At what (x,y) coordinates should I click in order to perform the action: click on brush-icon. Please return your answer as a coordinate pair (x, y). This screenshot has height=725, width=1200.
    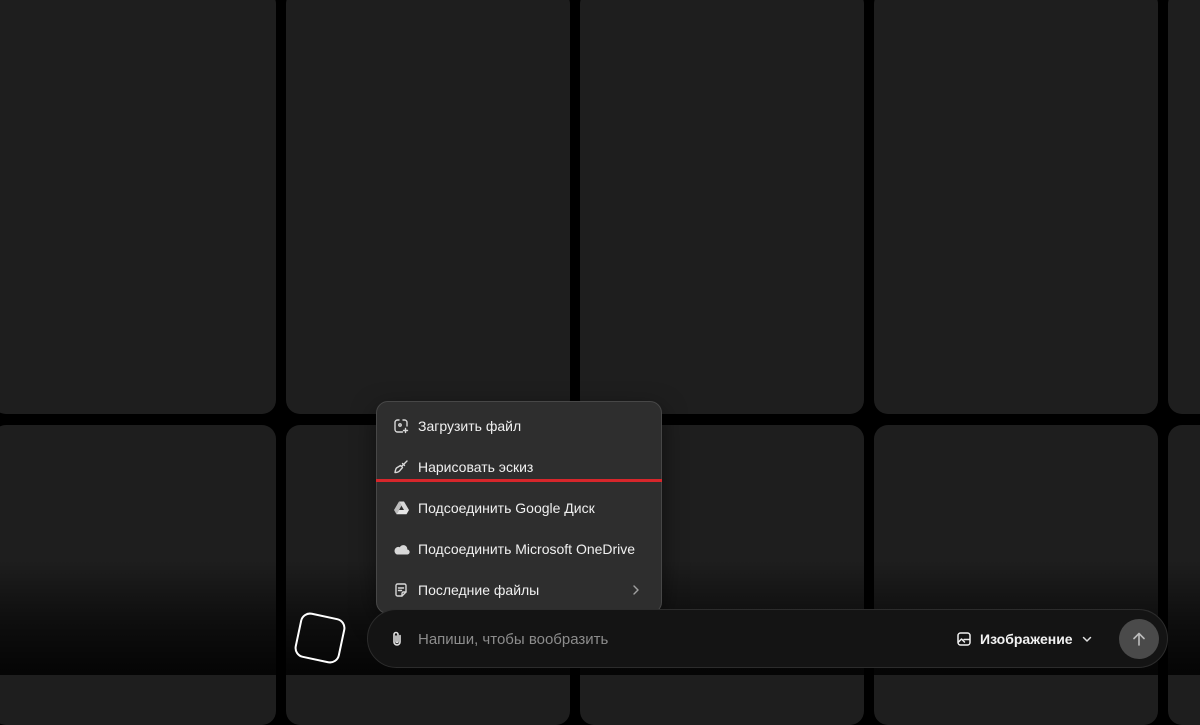
    Looking at the image, I should click on (401, 467).